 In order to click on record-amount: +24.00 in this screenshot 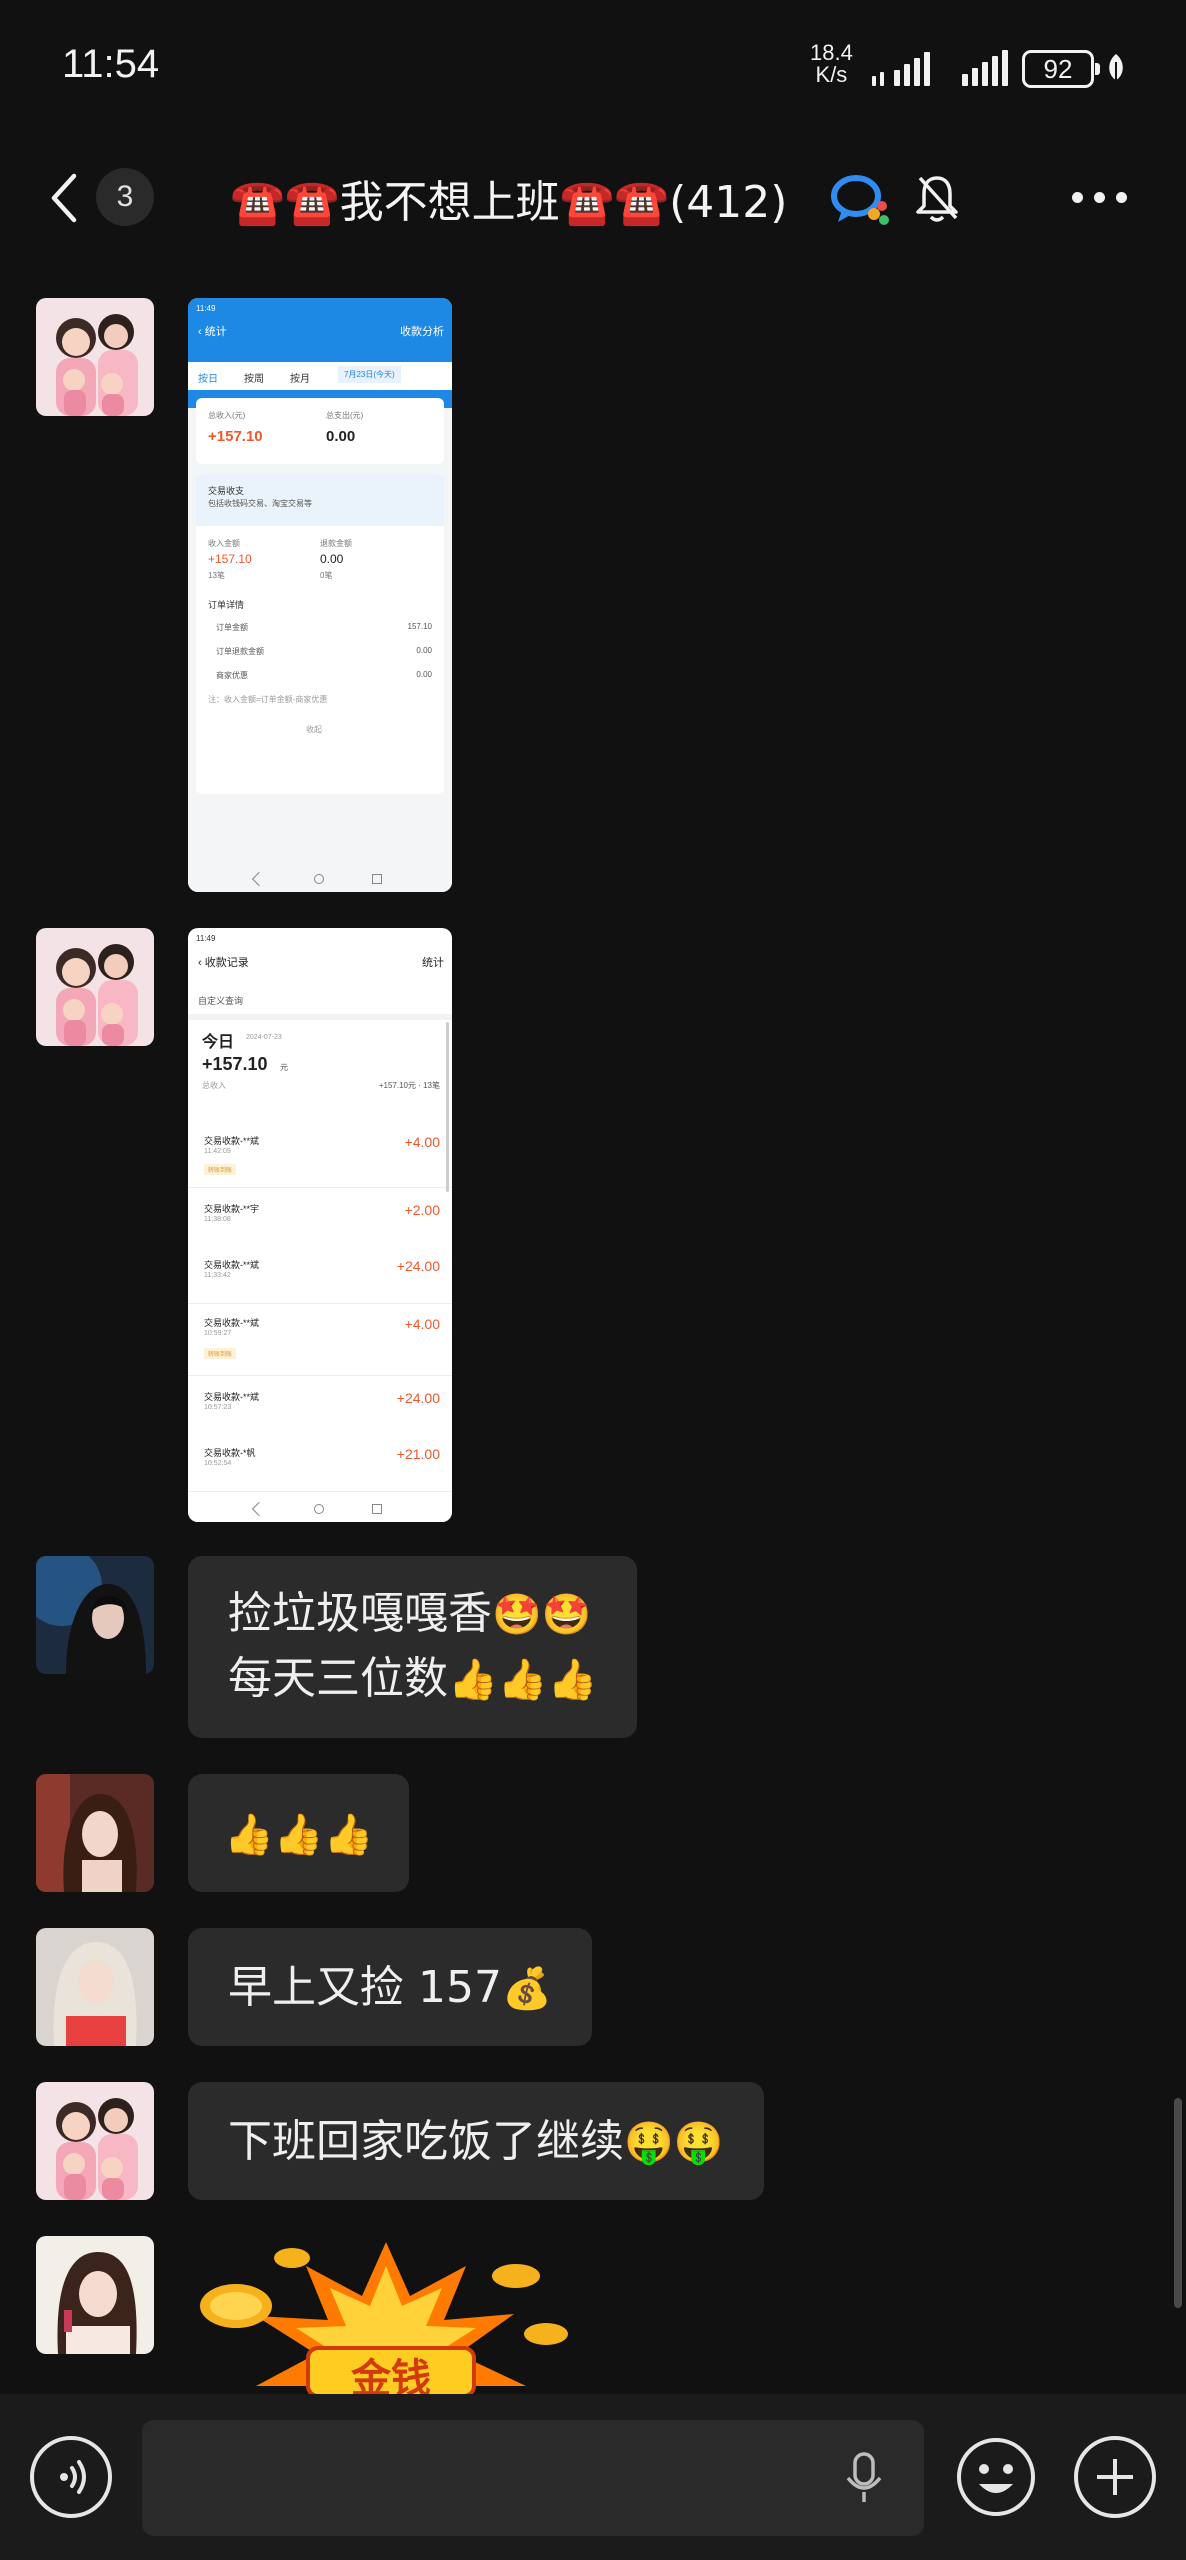, I will do `click(418, 1266)`.